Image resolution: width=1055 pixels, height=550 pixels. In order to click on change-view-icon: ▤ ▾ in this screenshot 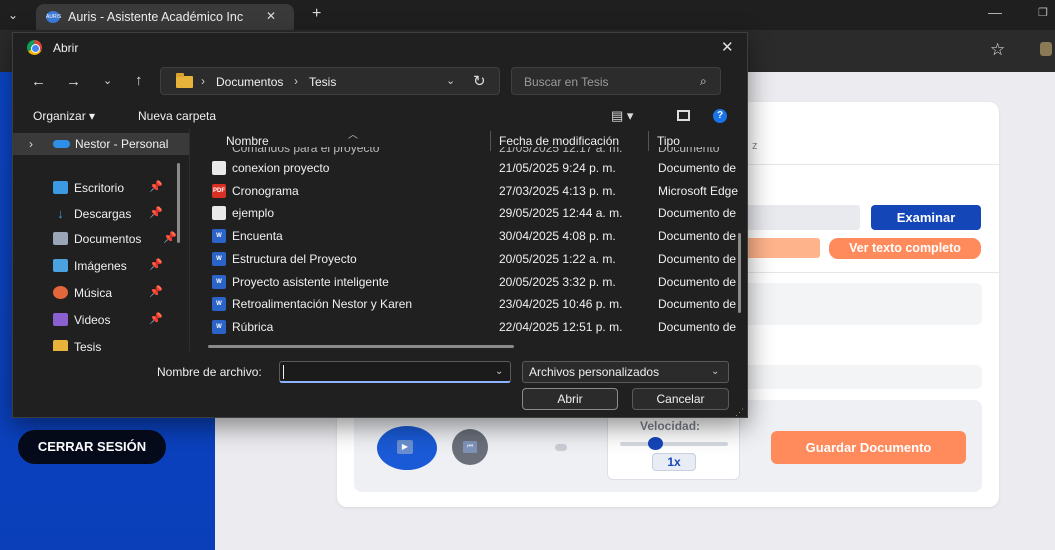, I will do `click(622, 116)`.